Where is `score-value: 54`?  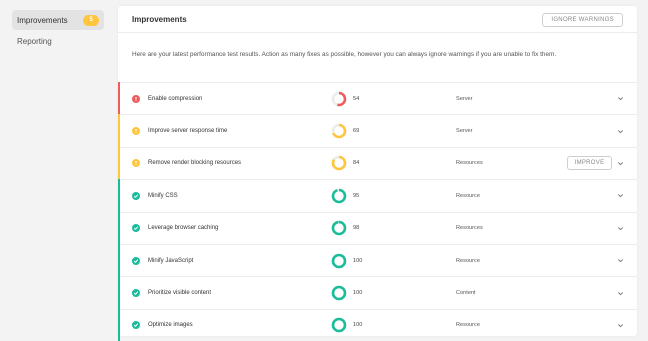 score-value: 54 is located at coordinates (356, 98).